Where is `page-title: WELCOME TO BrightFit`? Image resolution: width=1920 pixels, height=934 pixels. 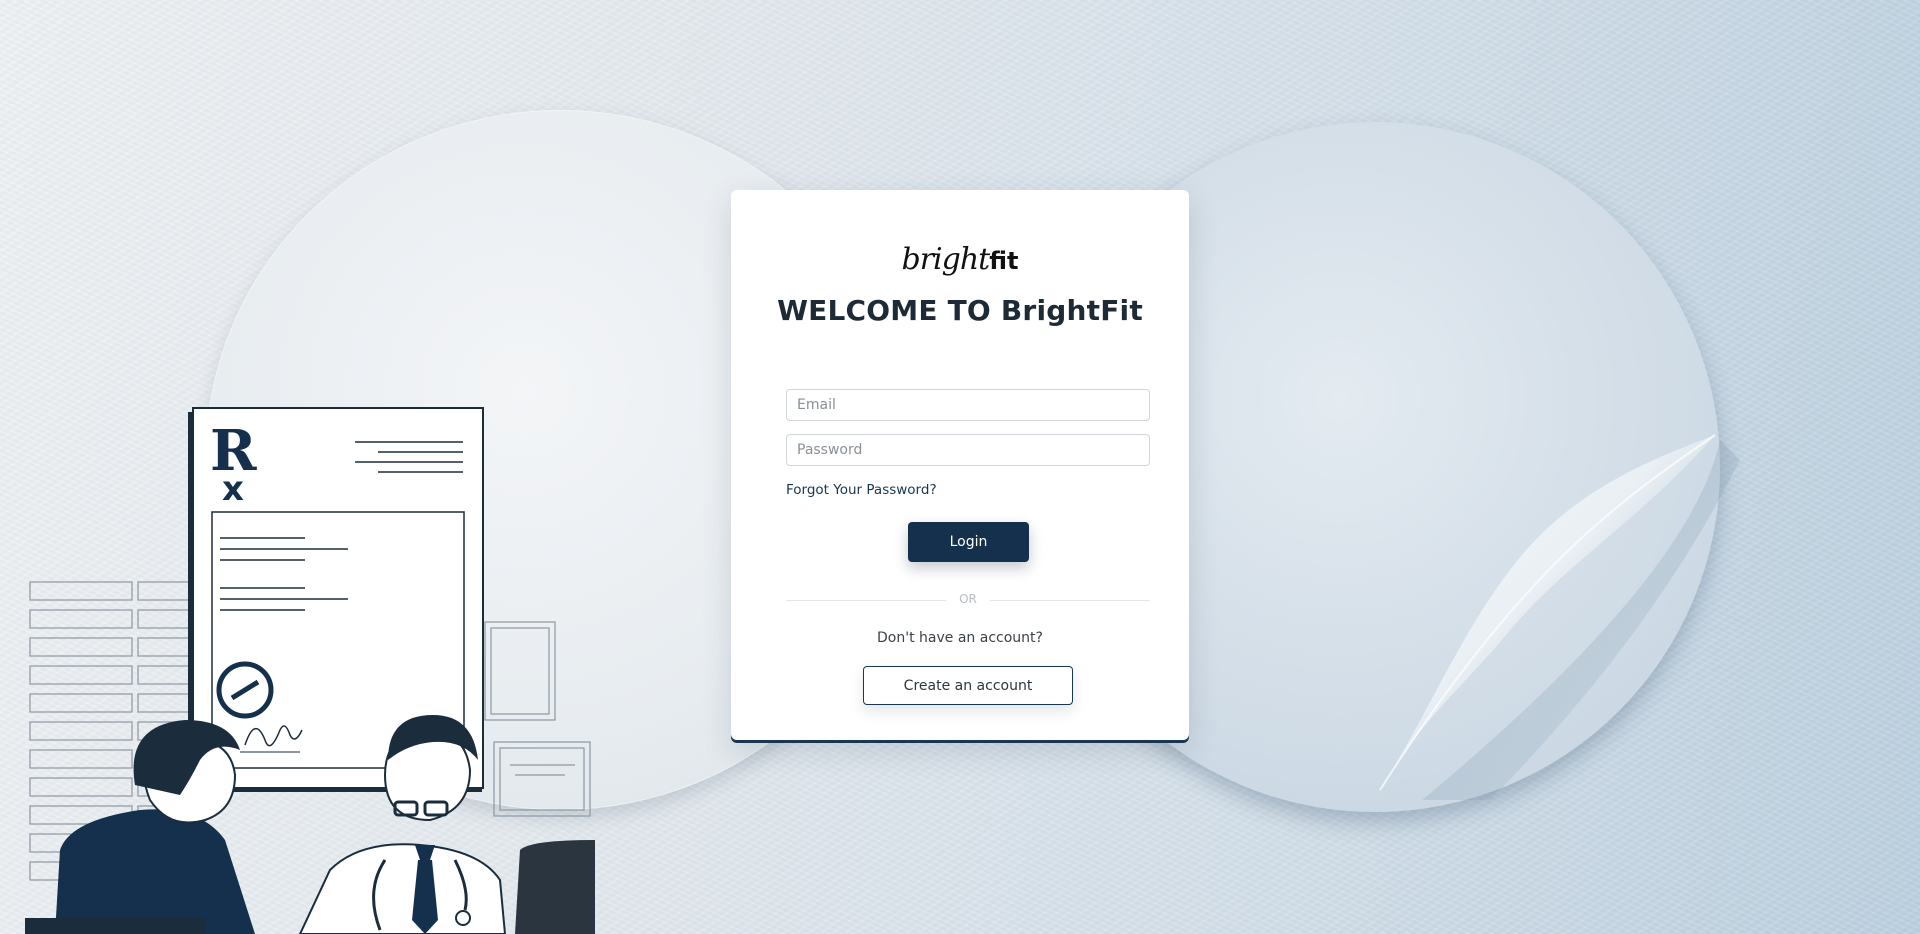
page-title: WELCOME TO BrightFit is located at coordinates (960, 310).